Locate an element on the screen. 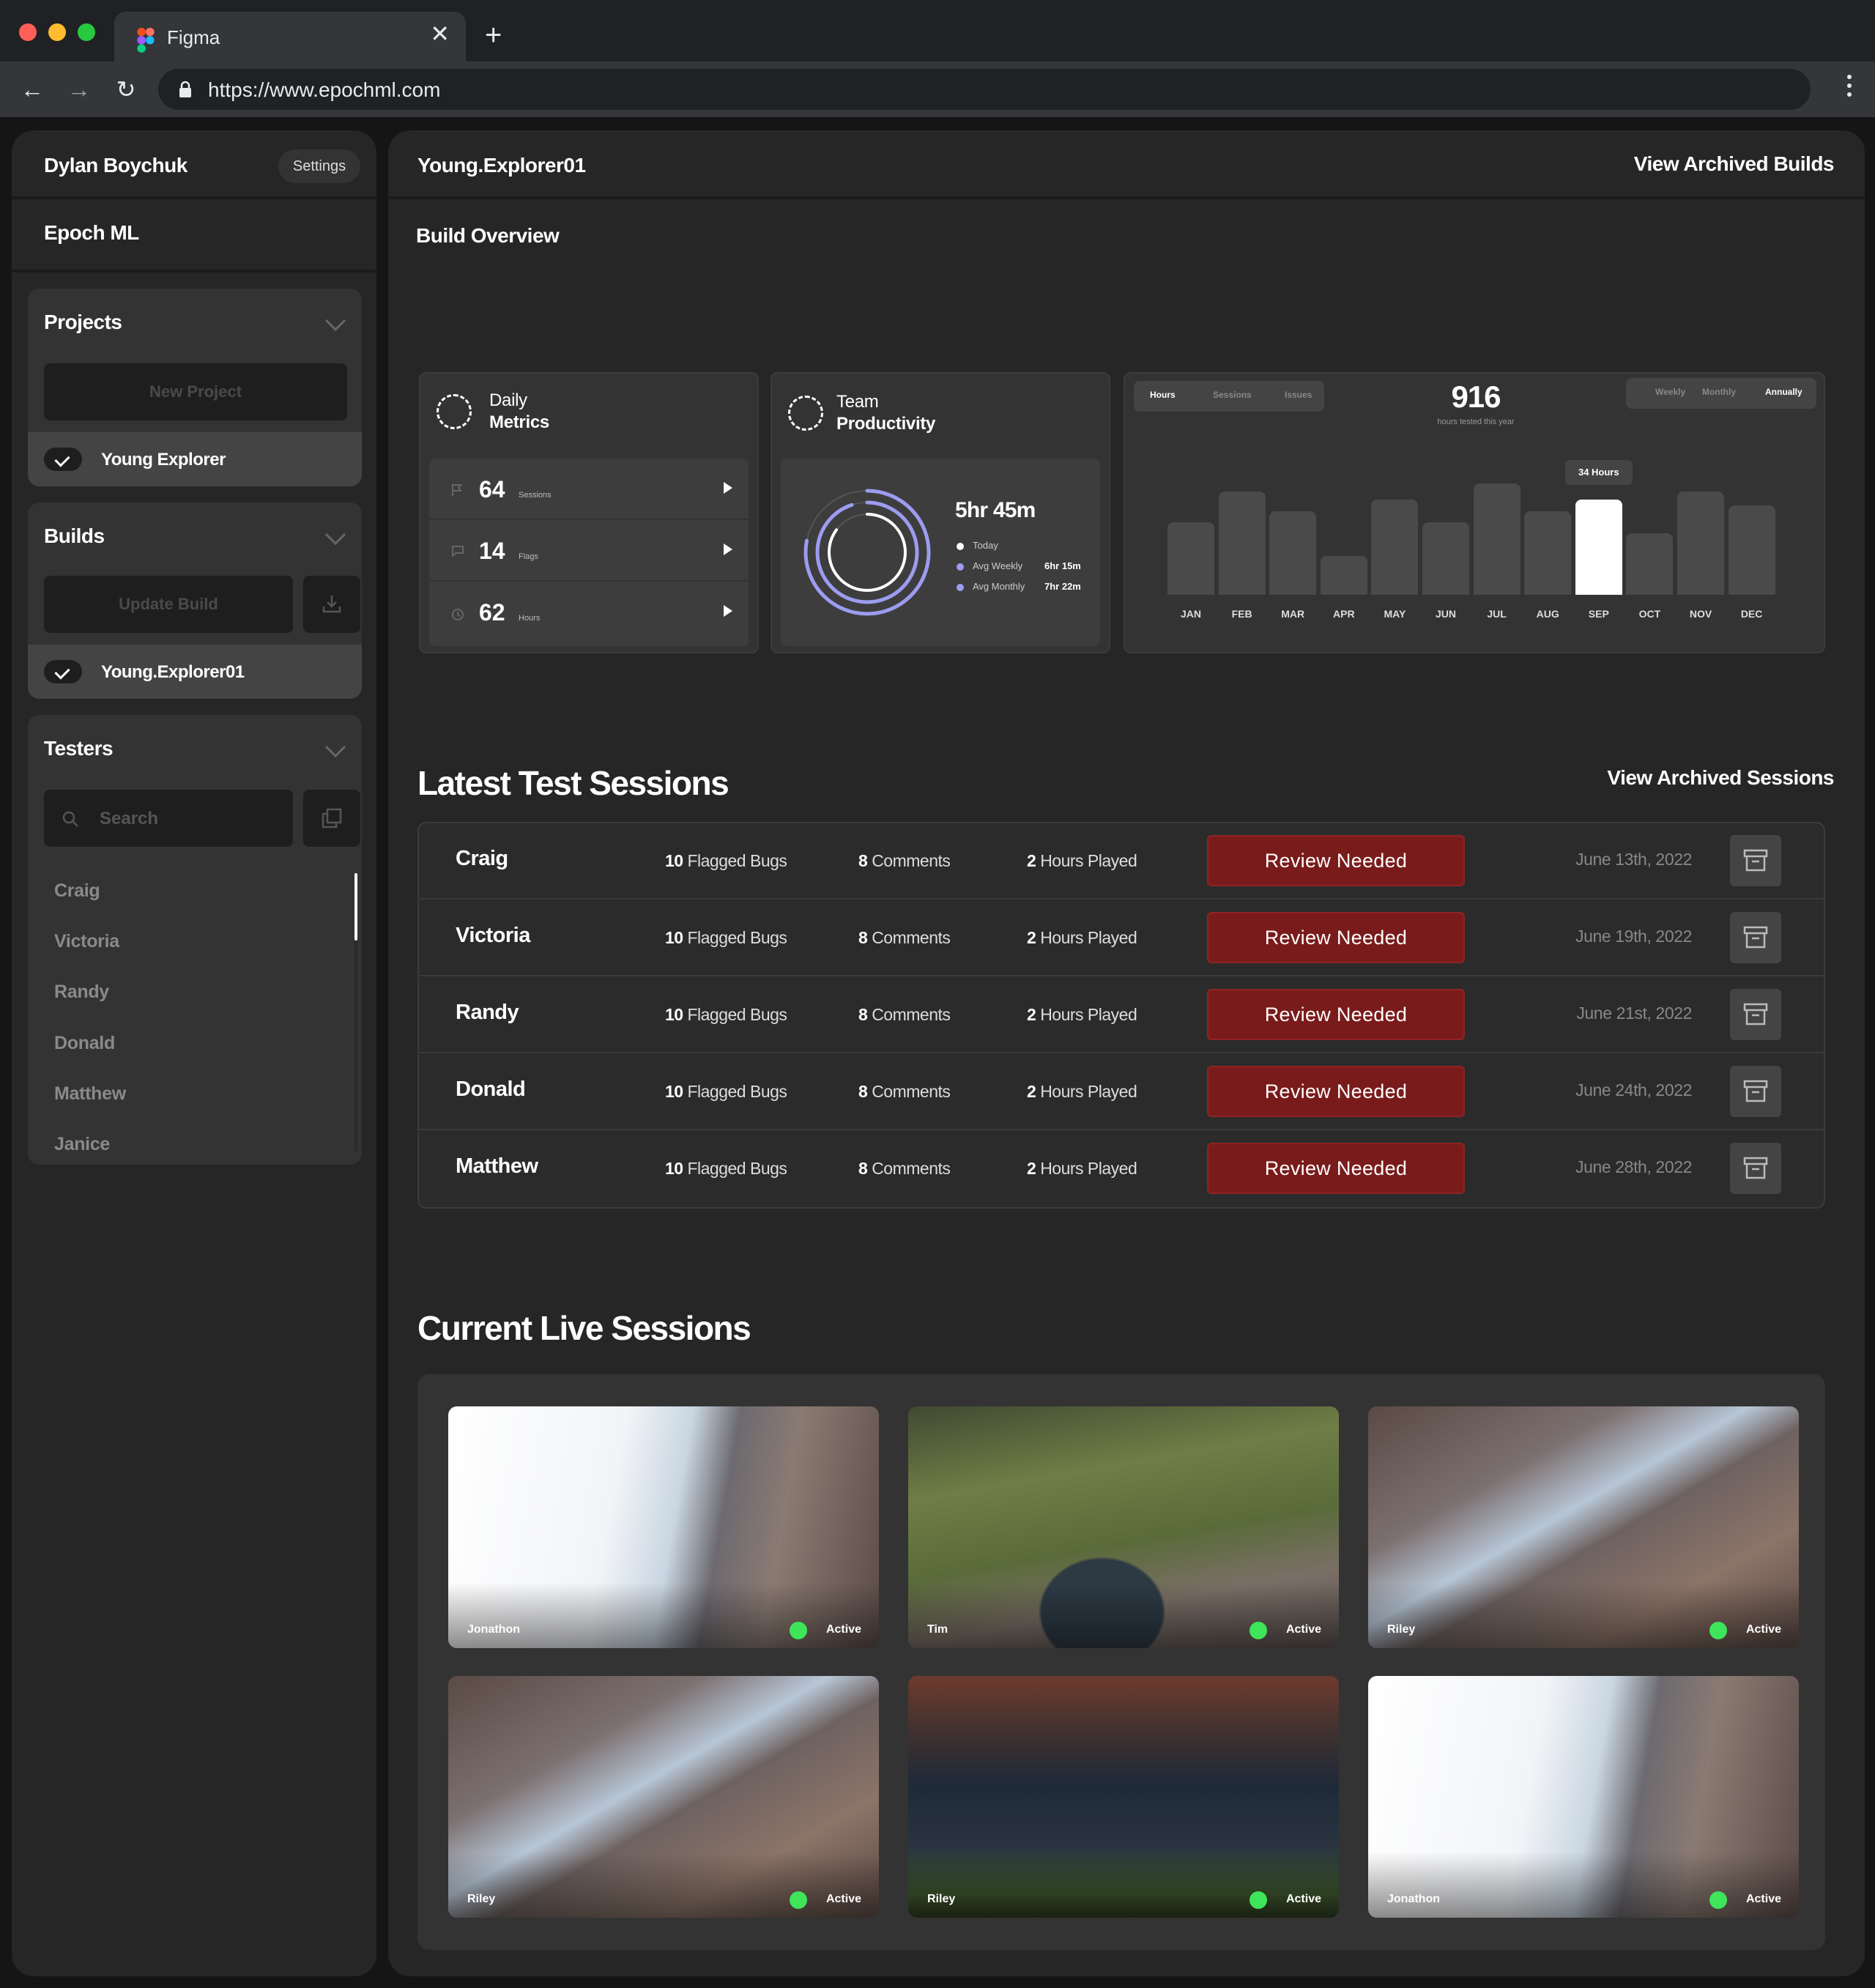 This screenshot has width=1875, height=1988. metric-value: 62 is located at coordinates (492, 612).